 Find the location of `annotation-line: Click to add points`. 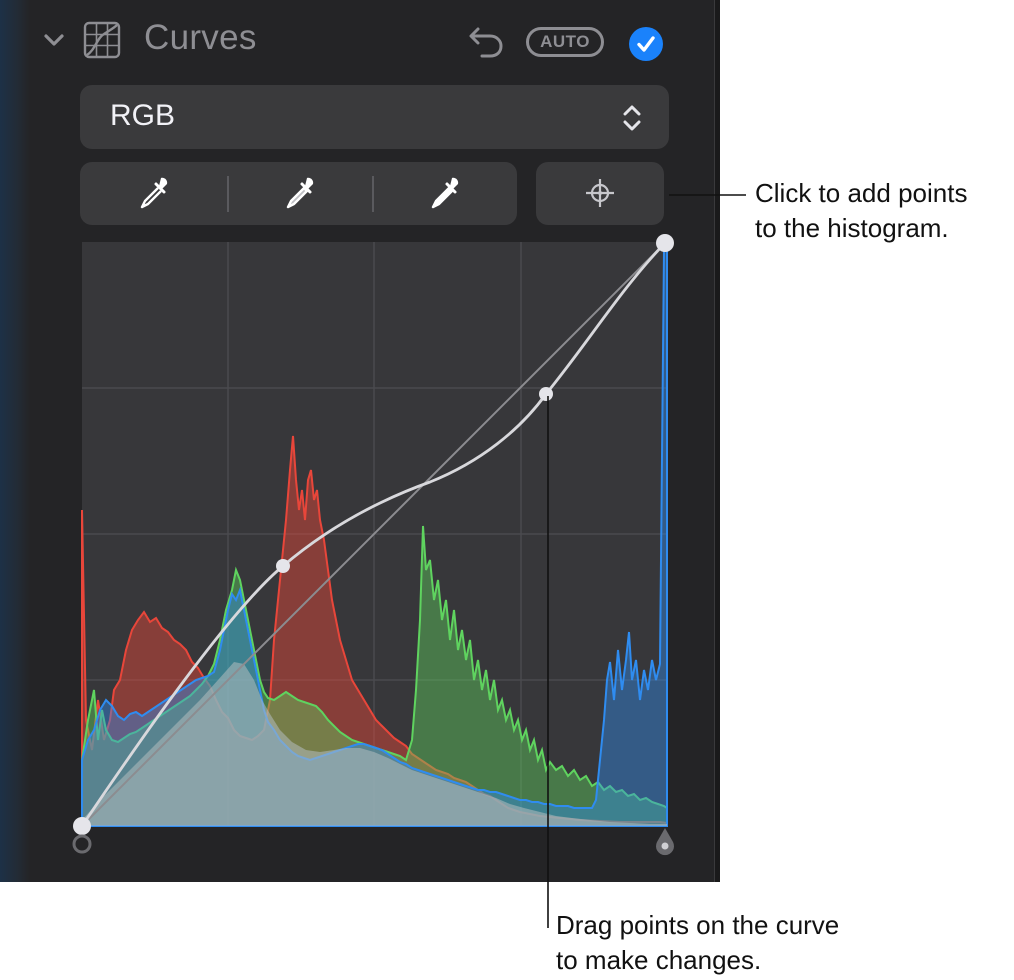

annotation-line: Click to add points is located at coordinates (861, 193).